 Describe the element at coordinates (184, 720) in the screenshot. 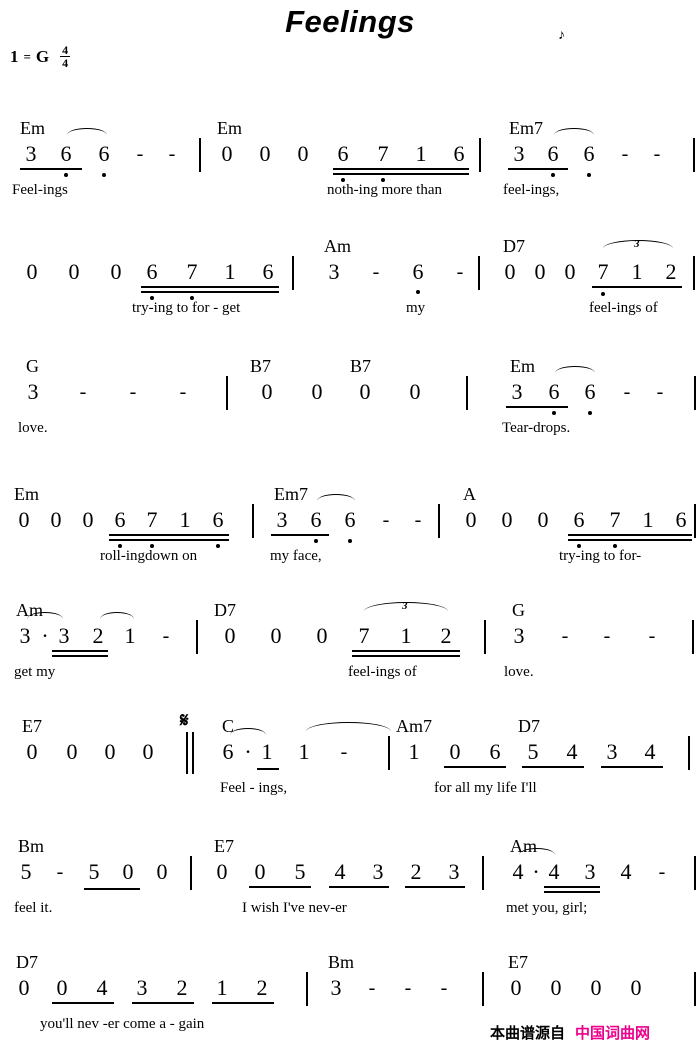

I see `segno-icon: 𝄋` at that location.